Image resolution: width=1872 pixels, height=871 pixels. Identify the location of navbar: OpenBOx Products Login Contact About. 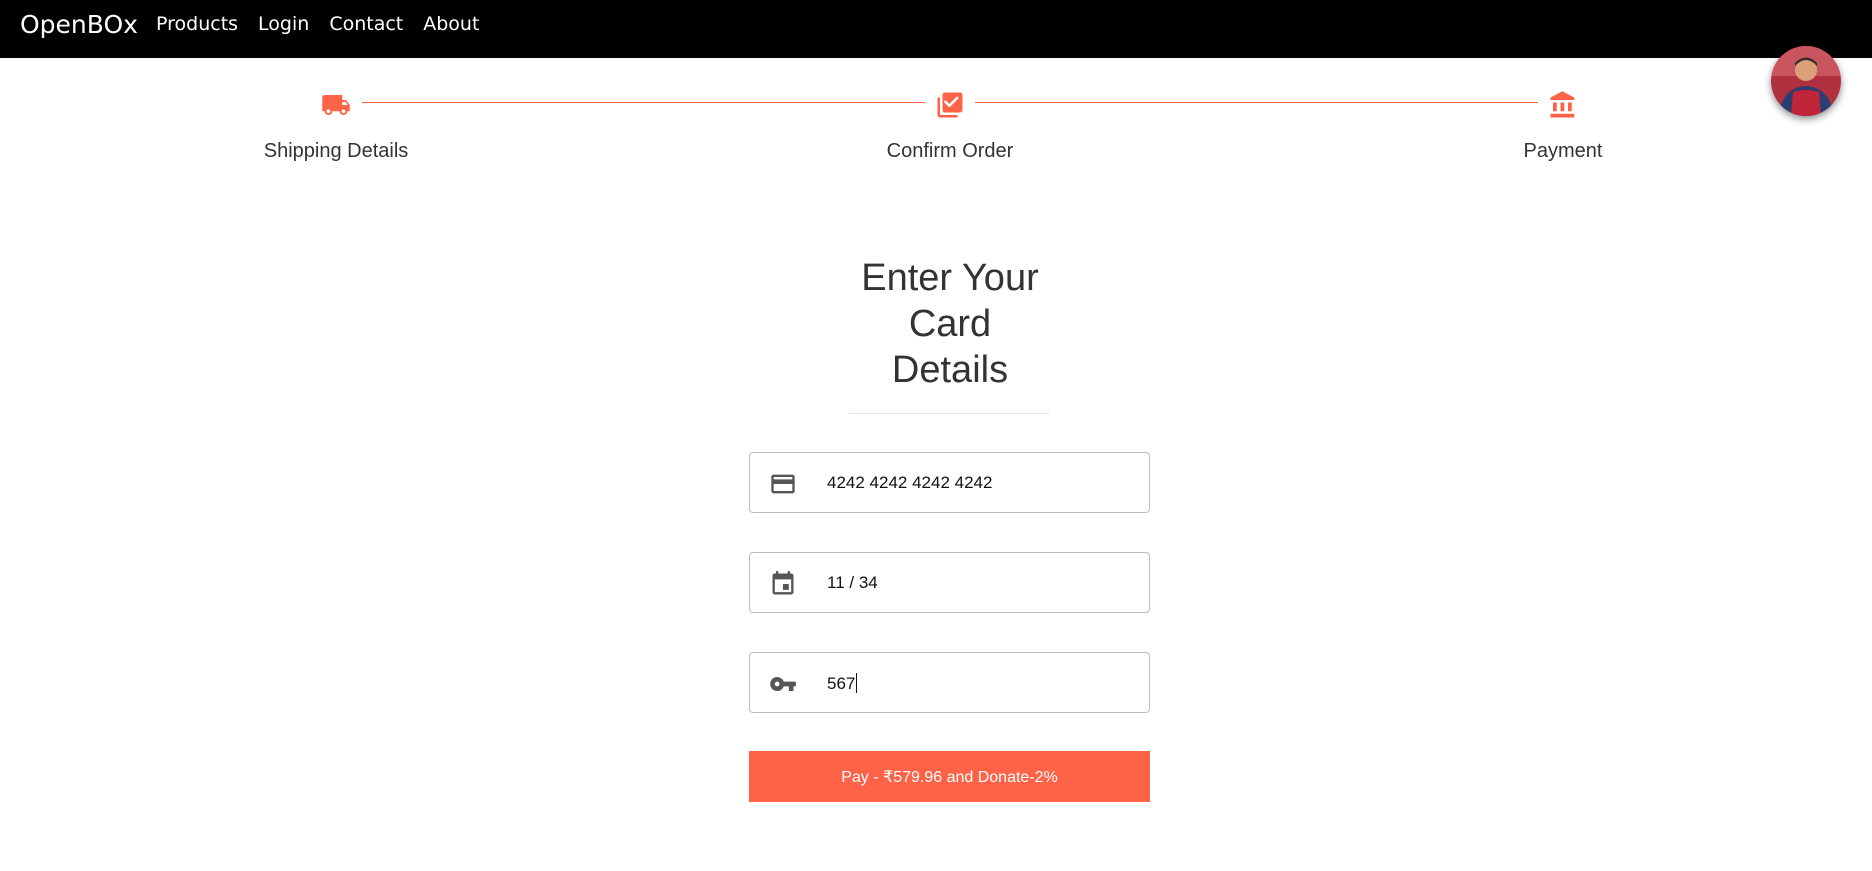
(936, 29).